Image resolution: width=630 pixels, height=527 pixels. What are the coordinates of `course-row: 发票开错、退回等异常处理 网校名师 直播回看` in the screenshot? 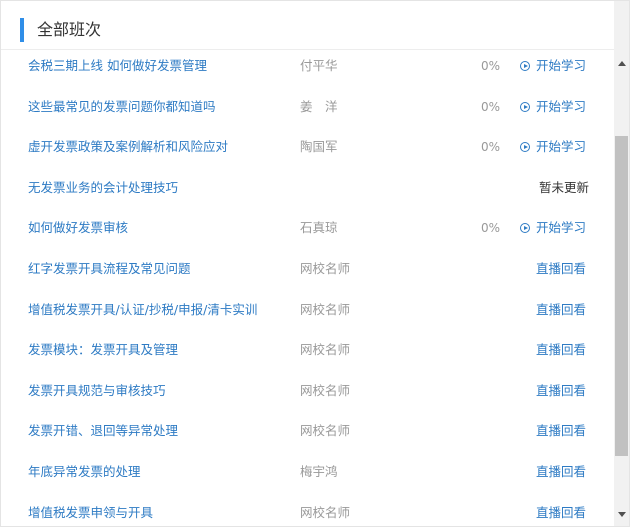 It's located at (308, 430).